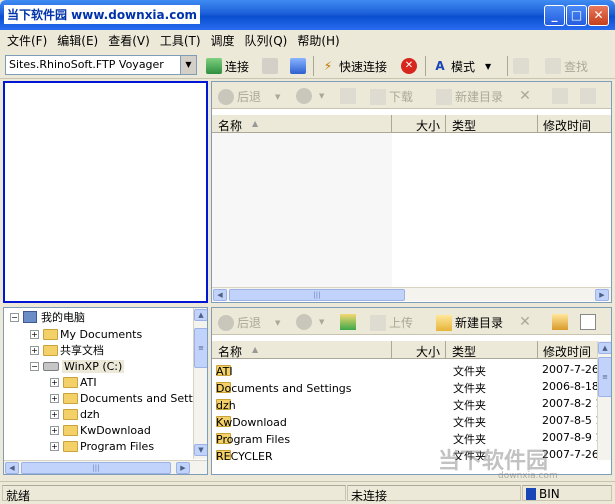  I want to click on local-back-button: 后退 ▼, so click(249, 322).